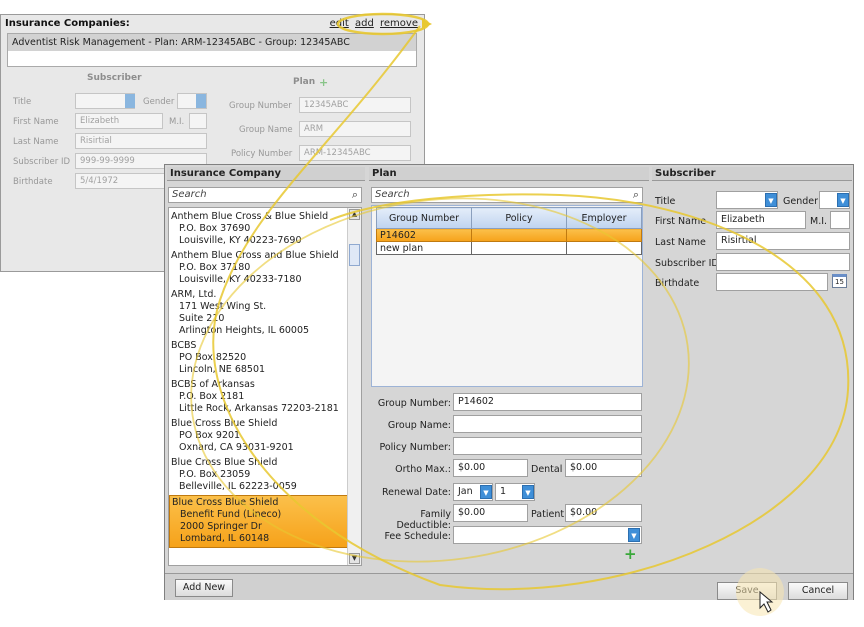 This screenshot has height=627, width=864. I want to click on company-address-line: Benefit Fund (Lineco), so click(231, 514).